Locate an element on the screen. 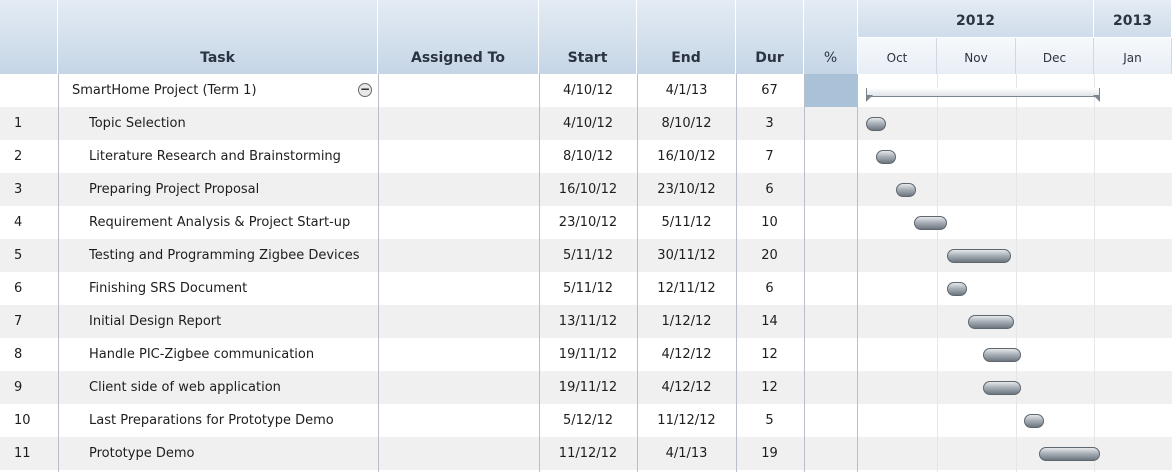 Image resolution: width=1172 pixels, height=472 pixels. task-name: Testing and Programming Zigbee Devices is located at coordinates (224, 255).